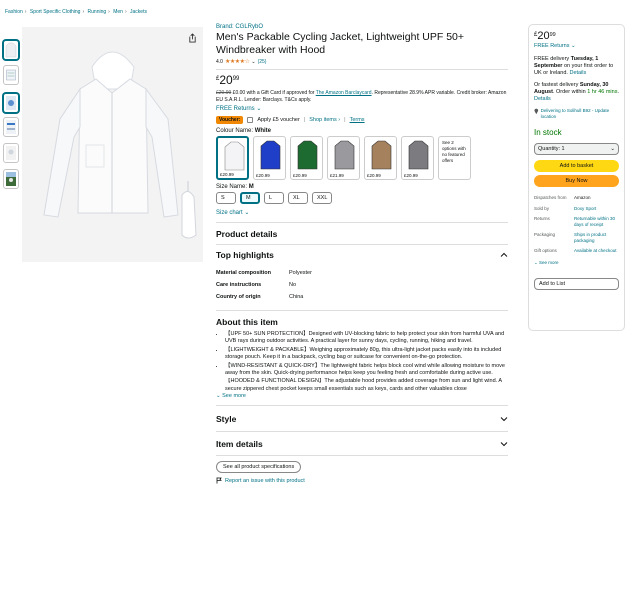 The image size is (627, 600). Describe the element at coordinates (576, 36) in the screenshot. I see `buybox-price: £ 20 99` at that location.